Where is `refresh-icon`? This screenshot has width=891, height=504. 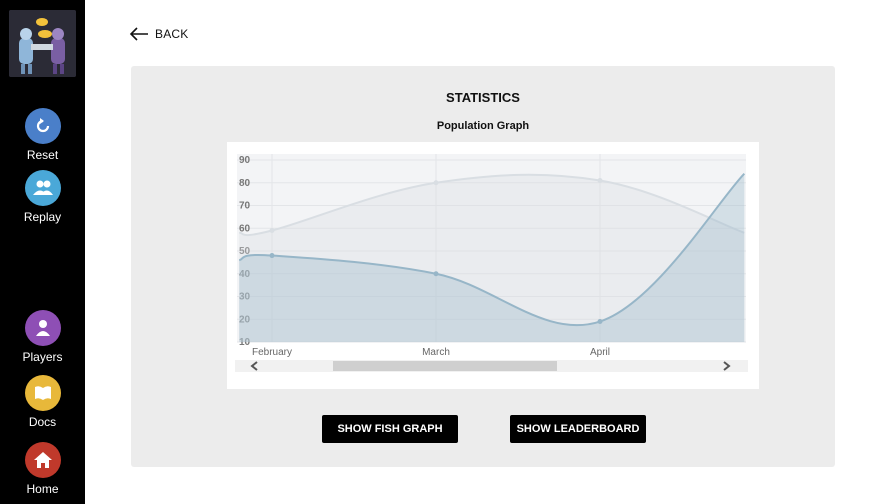 refresh-icon is located at coordinates (42, 125).